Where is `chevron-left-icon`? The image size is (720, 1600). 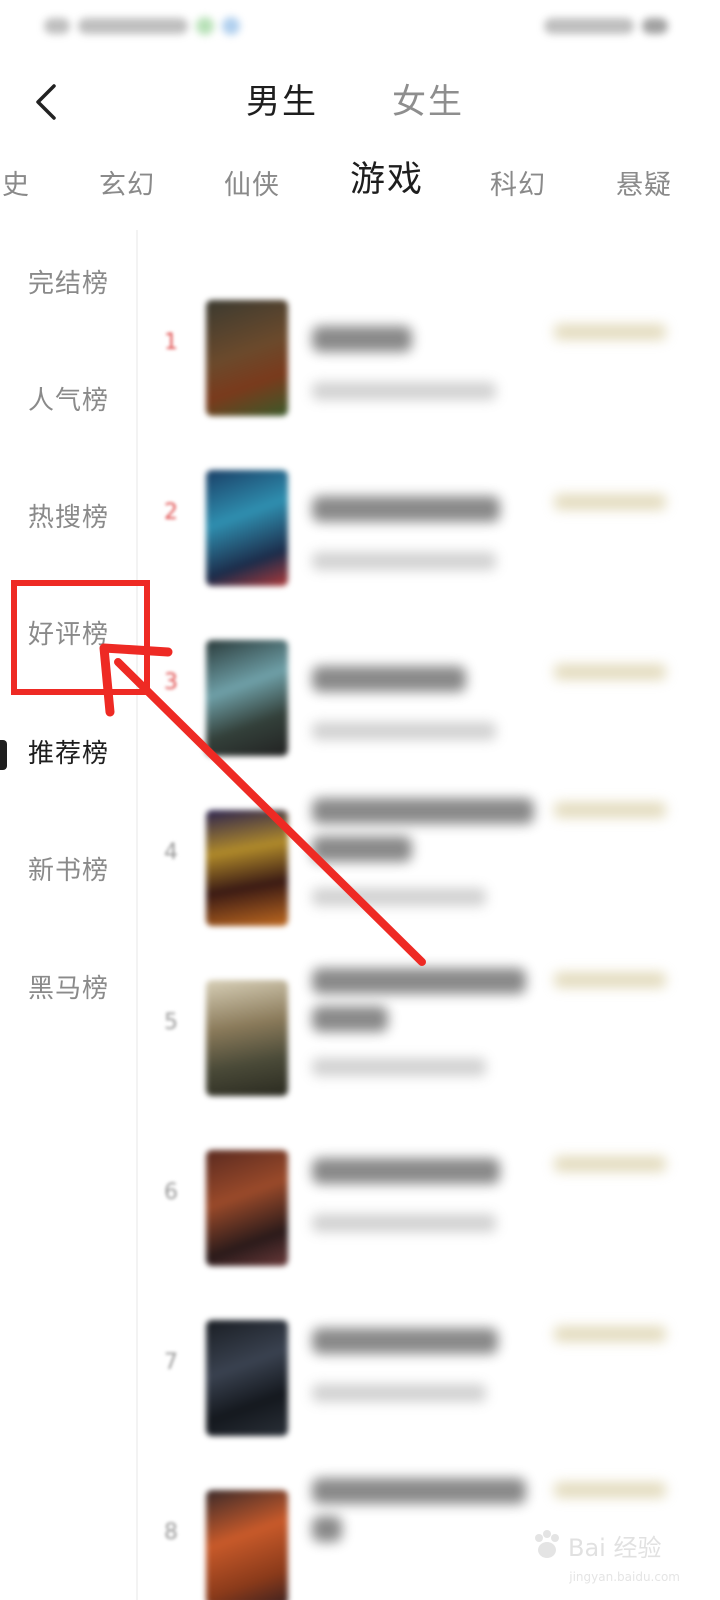
chevron-left-icon is located at coordinates (46, 102).